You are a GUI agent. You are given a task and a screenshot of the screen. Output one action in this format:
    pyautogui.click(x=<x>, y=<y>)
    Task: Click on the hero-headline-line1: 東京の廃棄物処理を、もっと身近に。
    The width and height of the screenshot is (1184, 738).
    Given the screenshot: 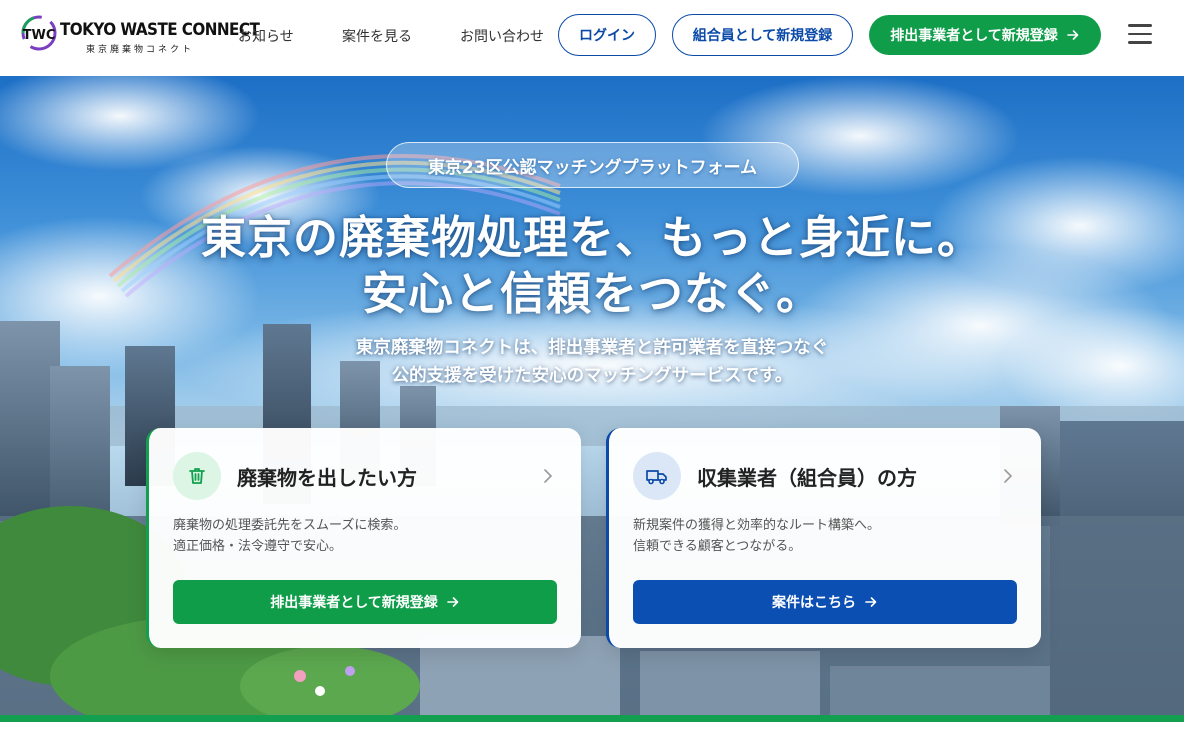 What is the action you would take?
    pyautogui.click(x=591, y=237)
    